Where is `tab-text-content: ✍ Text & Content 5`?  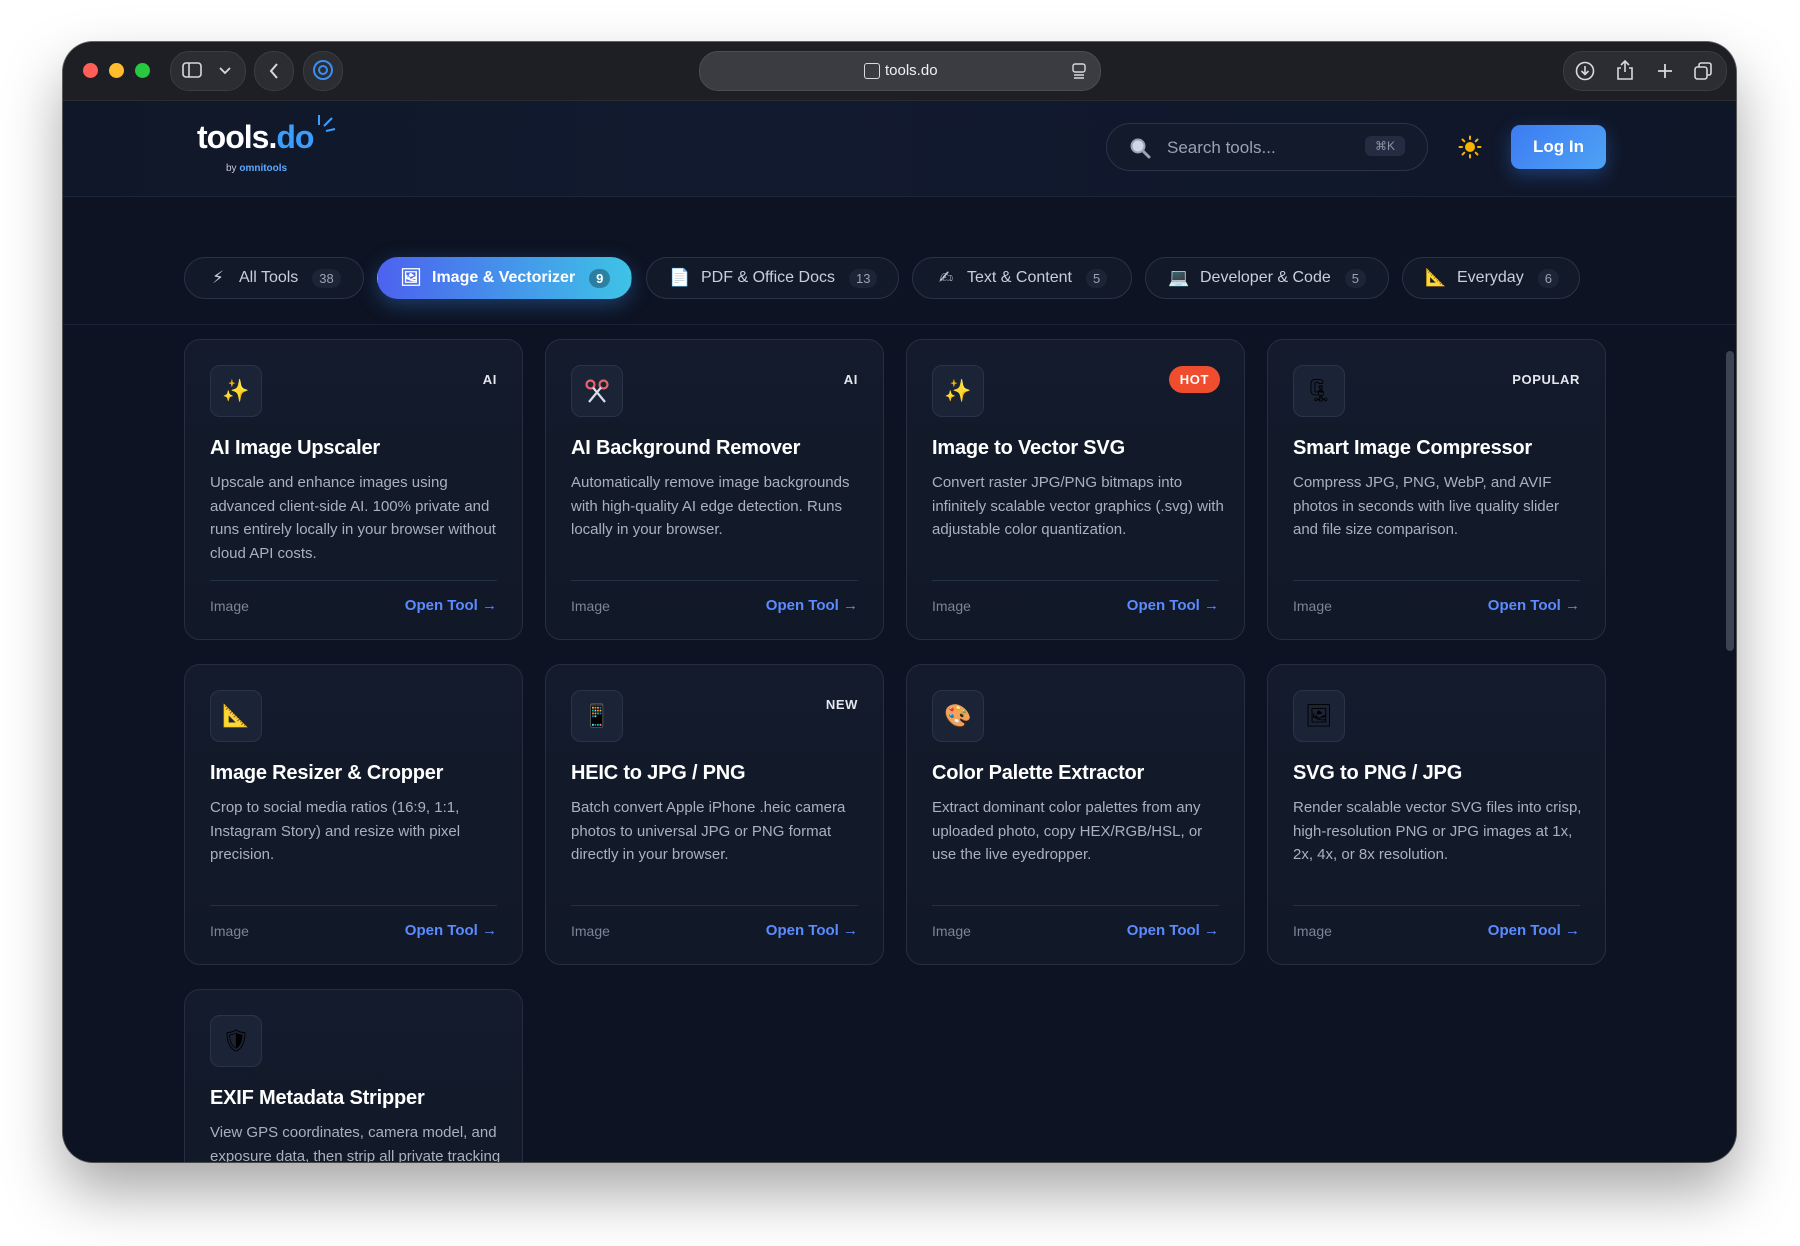
tab-text-content: ✍ Text & Content 5 is located at coordinates (1022, 278).